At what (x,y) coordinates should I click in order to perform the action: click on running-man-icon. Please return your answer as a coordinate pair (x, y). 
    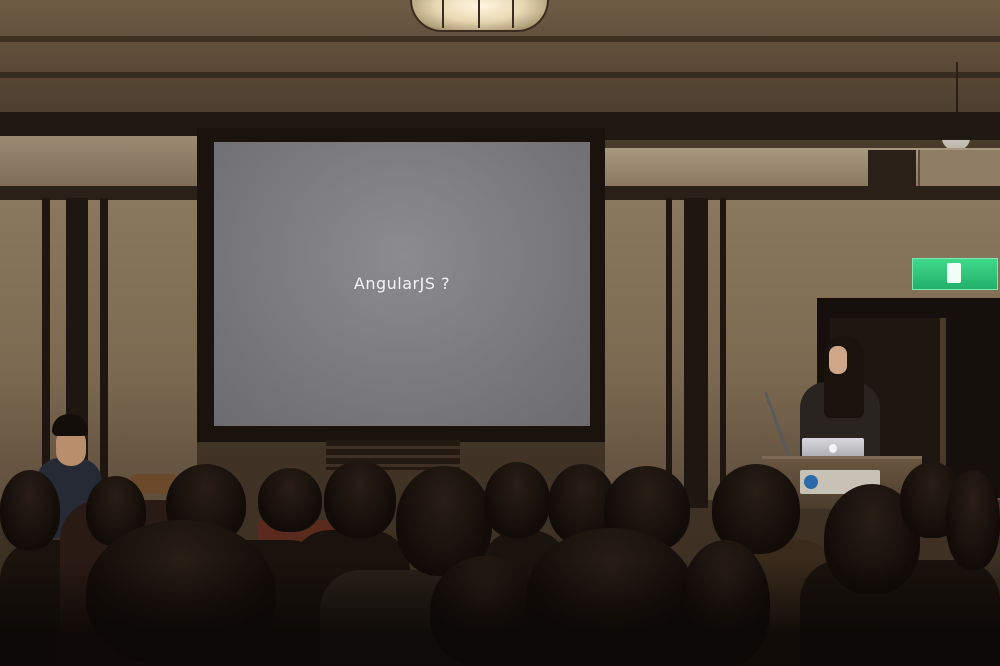
    Looking at the image, I should click on (954, 273).